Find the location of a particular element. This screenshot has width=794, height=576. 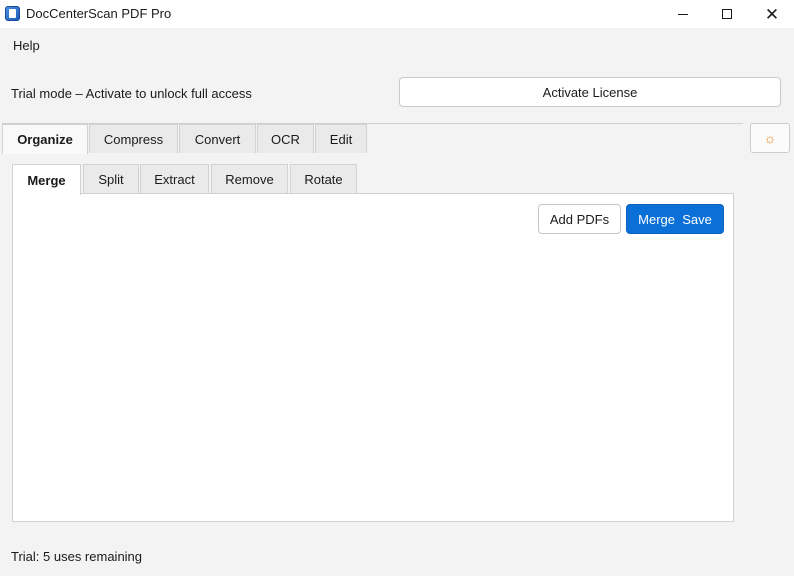

merge-save-button: Merge Save is located at coordinates (675, 219).